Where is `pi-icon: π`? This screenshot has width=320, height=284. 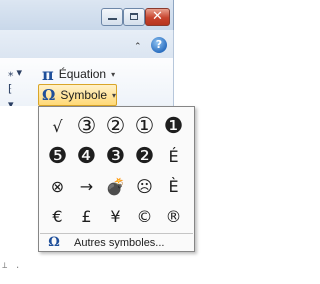
pi-icon: π is located at coordinates (48, 74).